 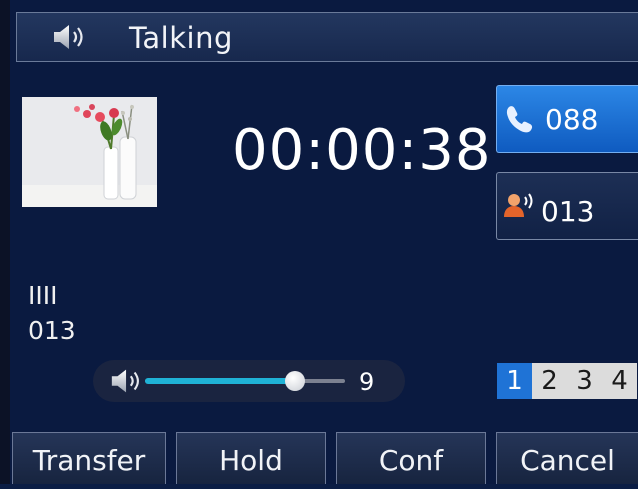 What do you see at coordinates (362, 150) in the screenshot?
I see `call-timer: 00:00:38` at bounding box center [362, 150].